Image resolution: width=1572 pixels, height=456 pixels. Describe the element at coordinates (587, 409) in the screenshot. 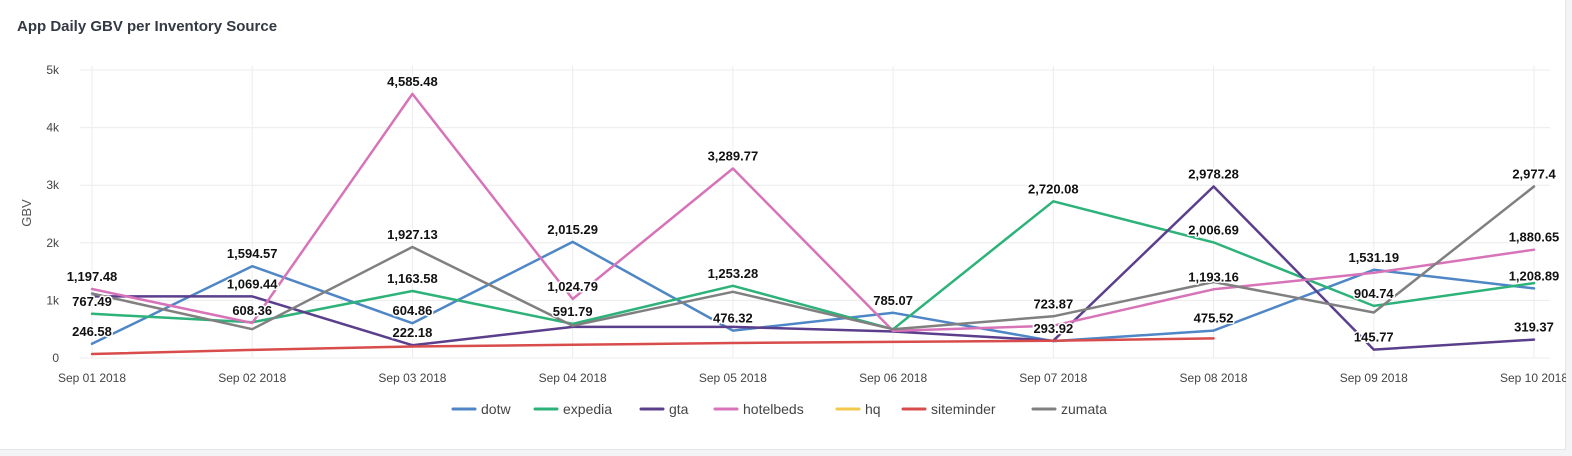

I see `legend-item-expedia: expedia` at that location.